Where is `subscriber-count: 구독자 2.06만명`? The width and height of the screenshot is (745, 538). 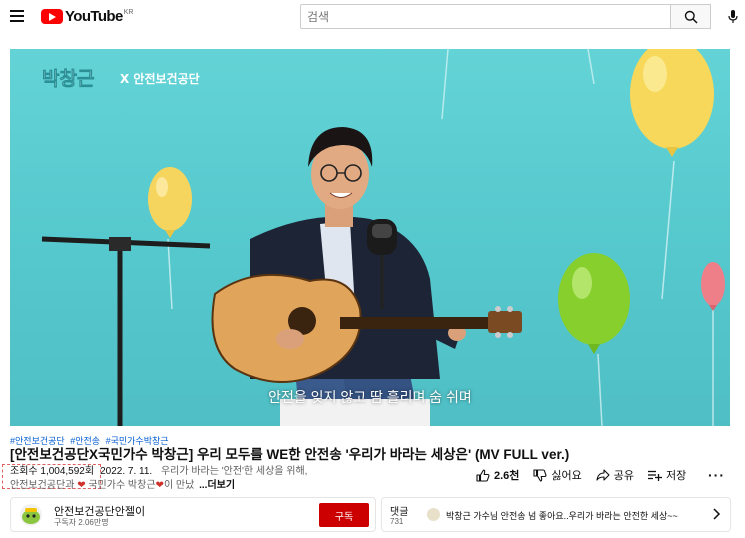 subscriber-count: 구독자 2.06만명 is located at coordinates (81, 522).